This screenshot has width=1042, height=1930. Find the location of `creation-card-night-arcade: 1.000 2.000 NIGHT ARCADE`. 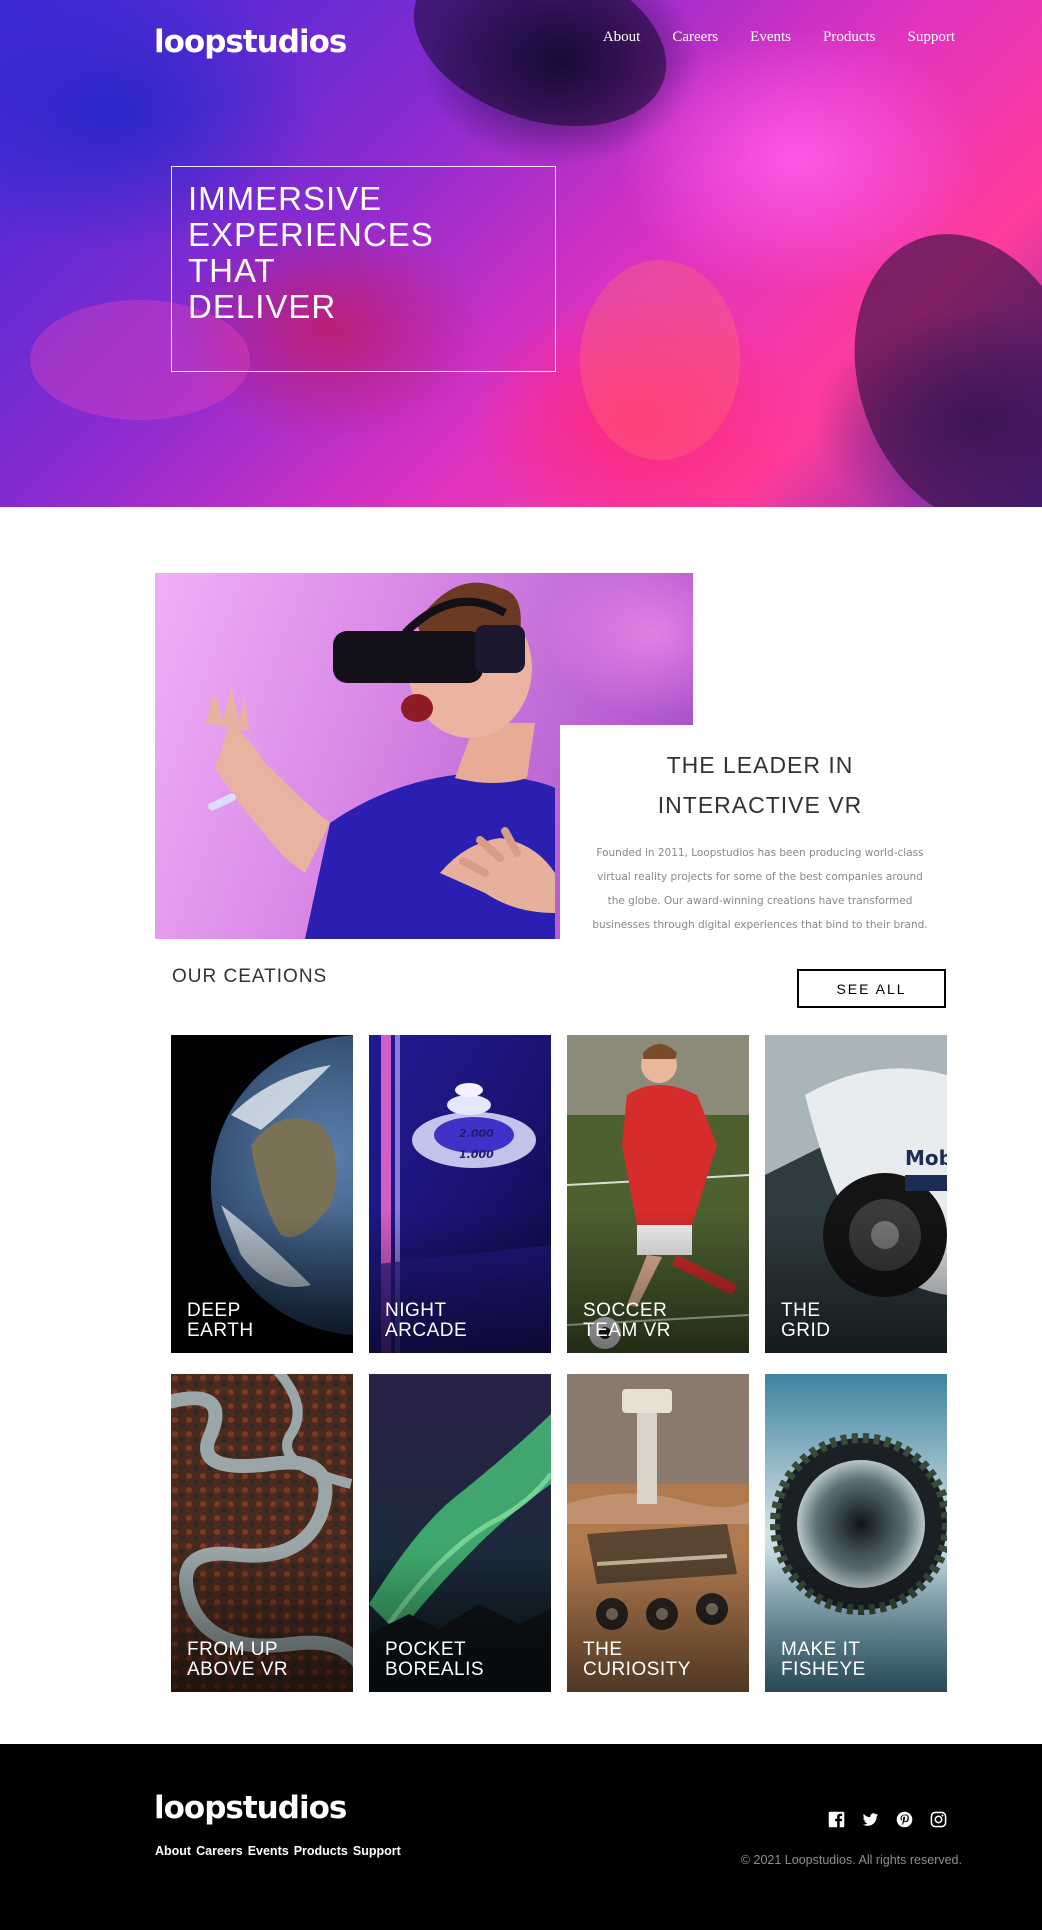

creation-card-night-arcade: 1.000 2.000 NIGHT ARCADE is located at coordinates (460, 1194).